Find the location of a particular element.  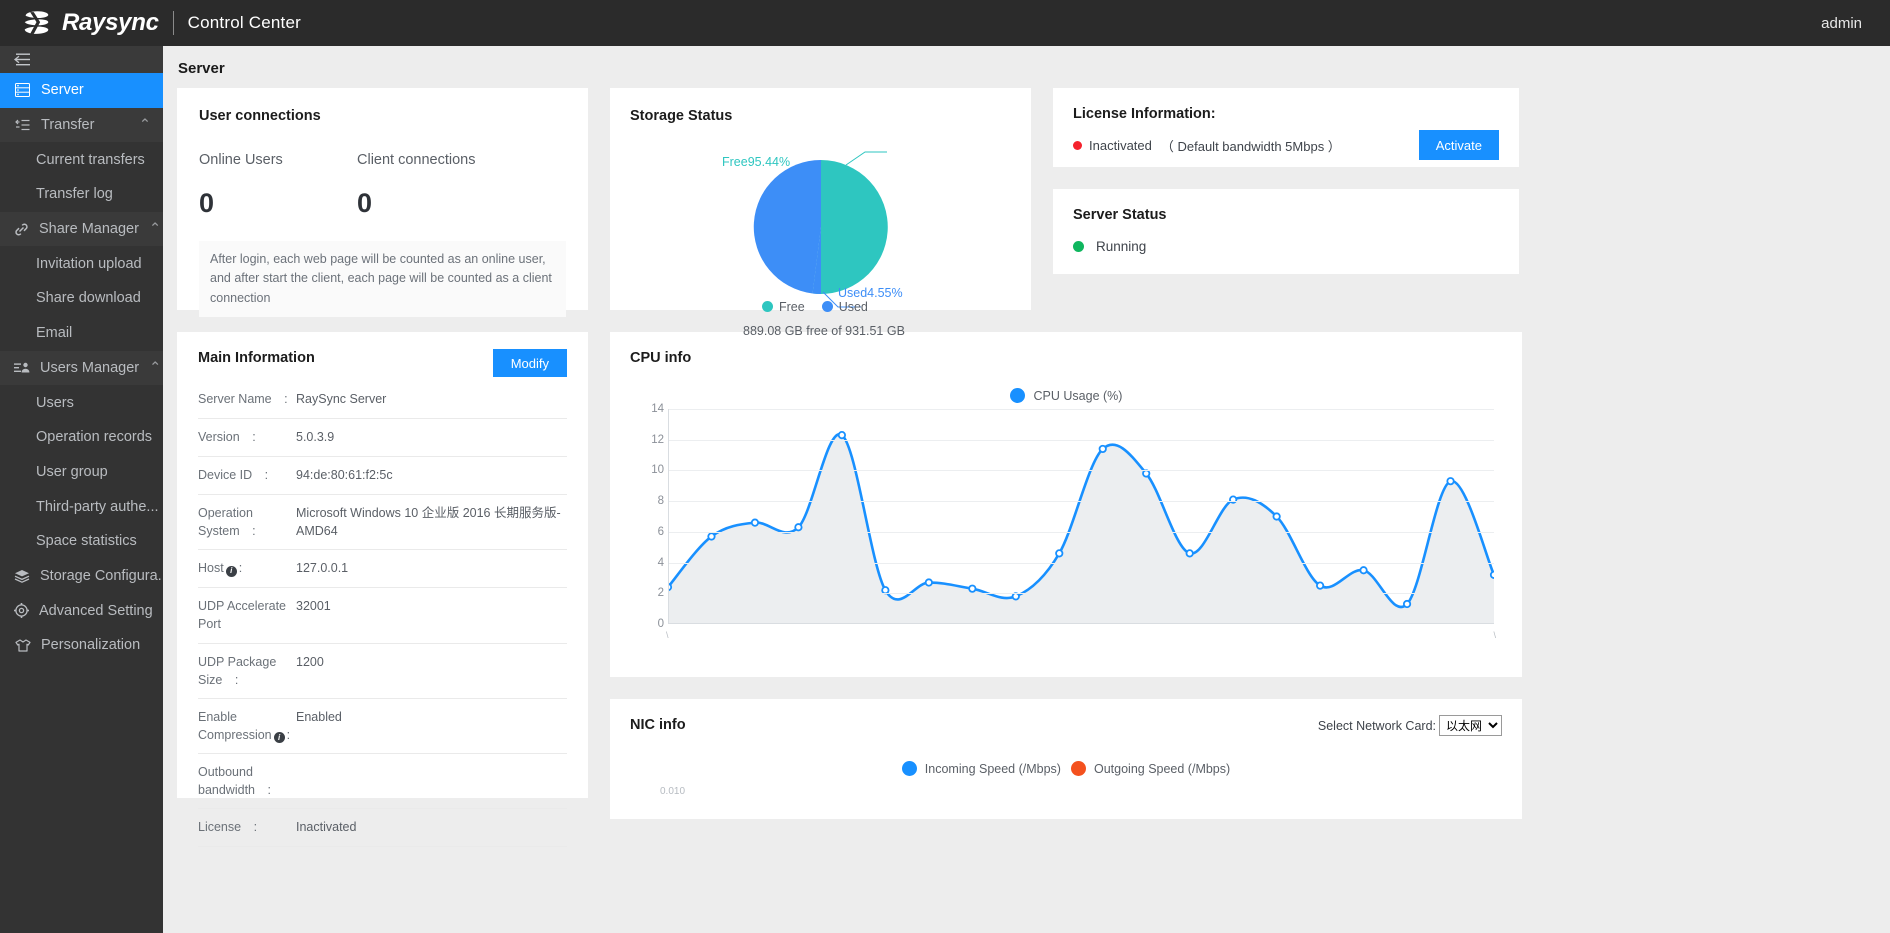

sidebar-collapse-button is located at coordinates (81, 59).